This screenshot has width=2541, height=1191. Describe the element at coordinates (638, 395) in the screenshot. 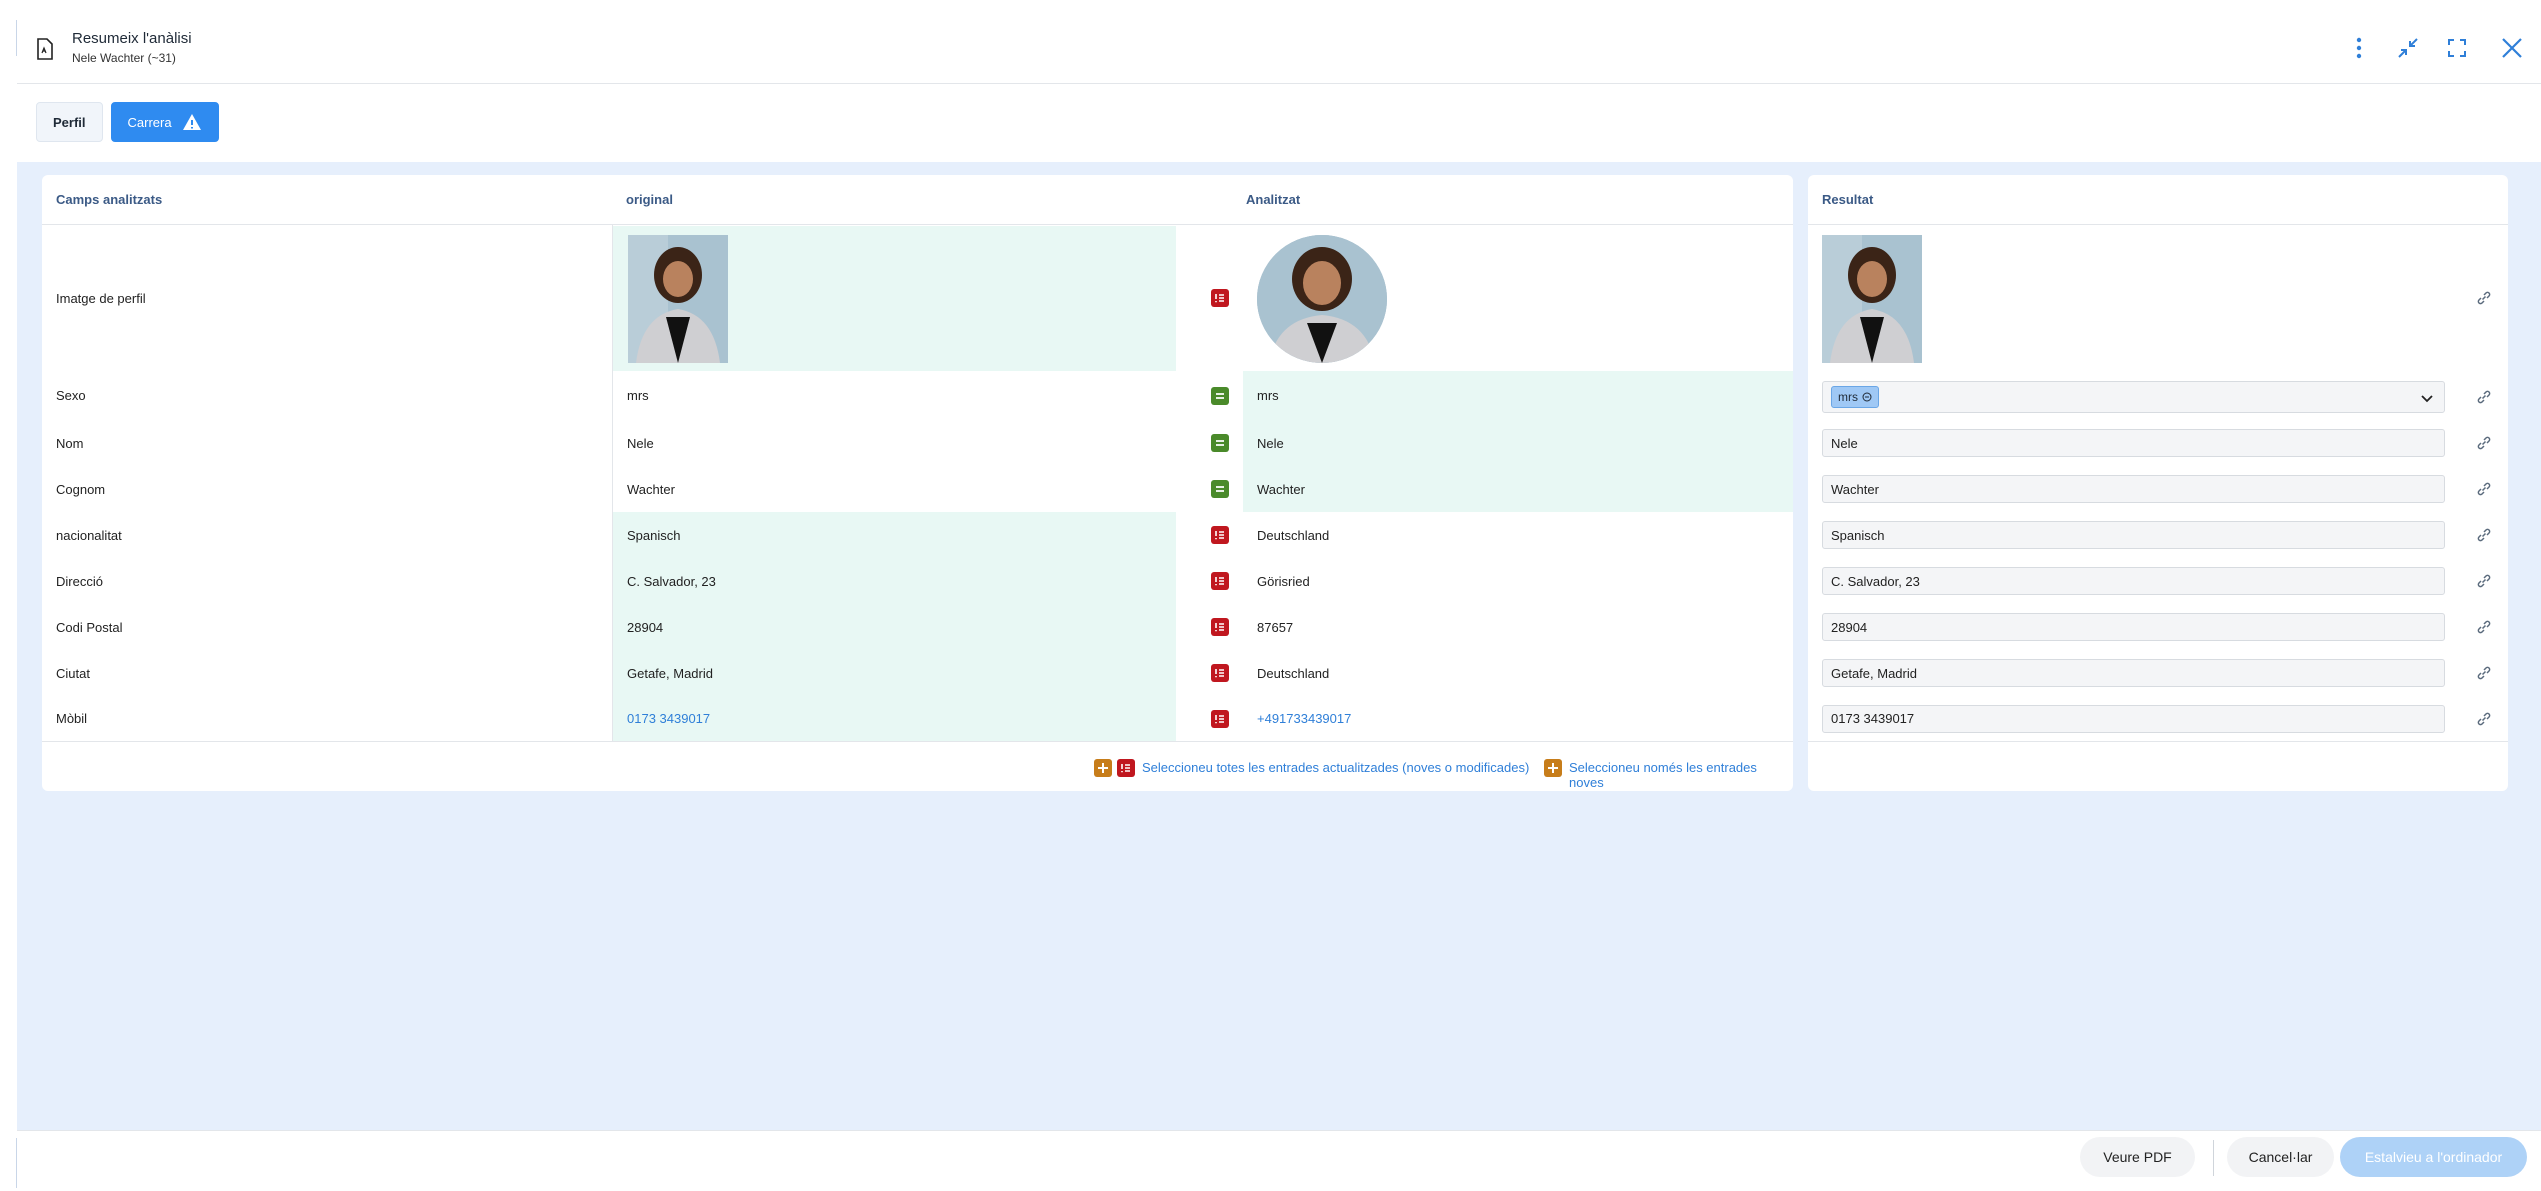

I see `original-value: mrs` at that location.